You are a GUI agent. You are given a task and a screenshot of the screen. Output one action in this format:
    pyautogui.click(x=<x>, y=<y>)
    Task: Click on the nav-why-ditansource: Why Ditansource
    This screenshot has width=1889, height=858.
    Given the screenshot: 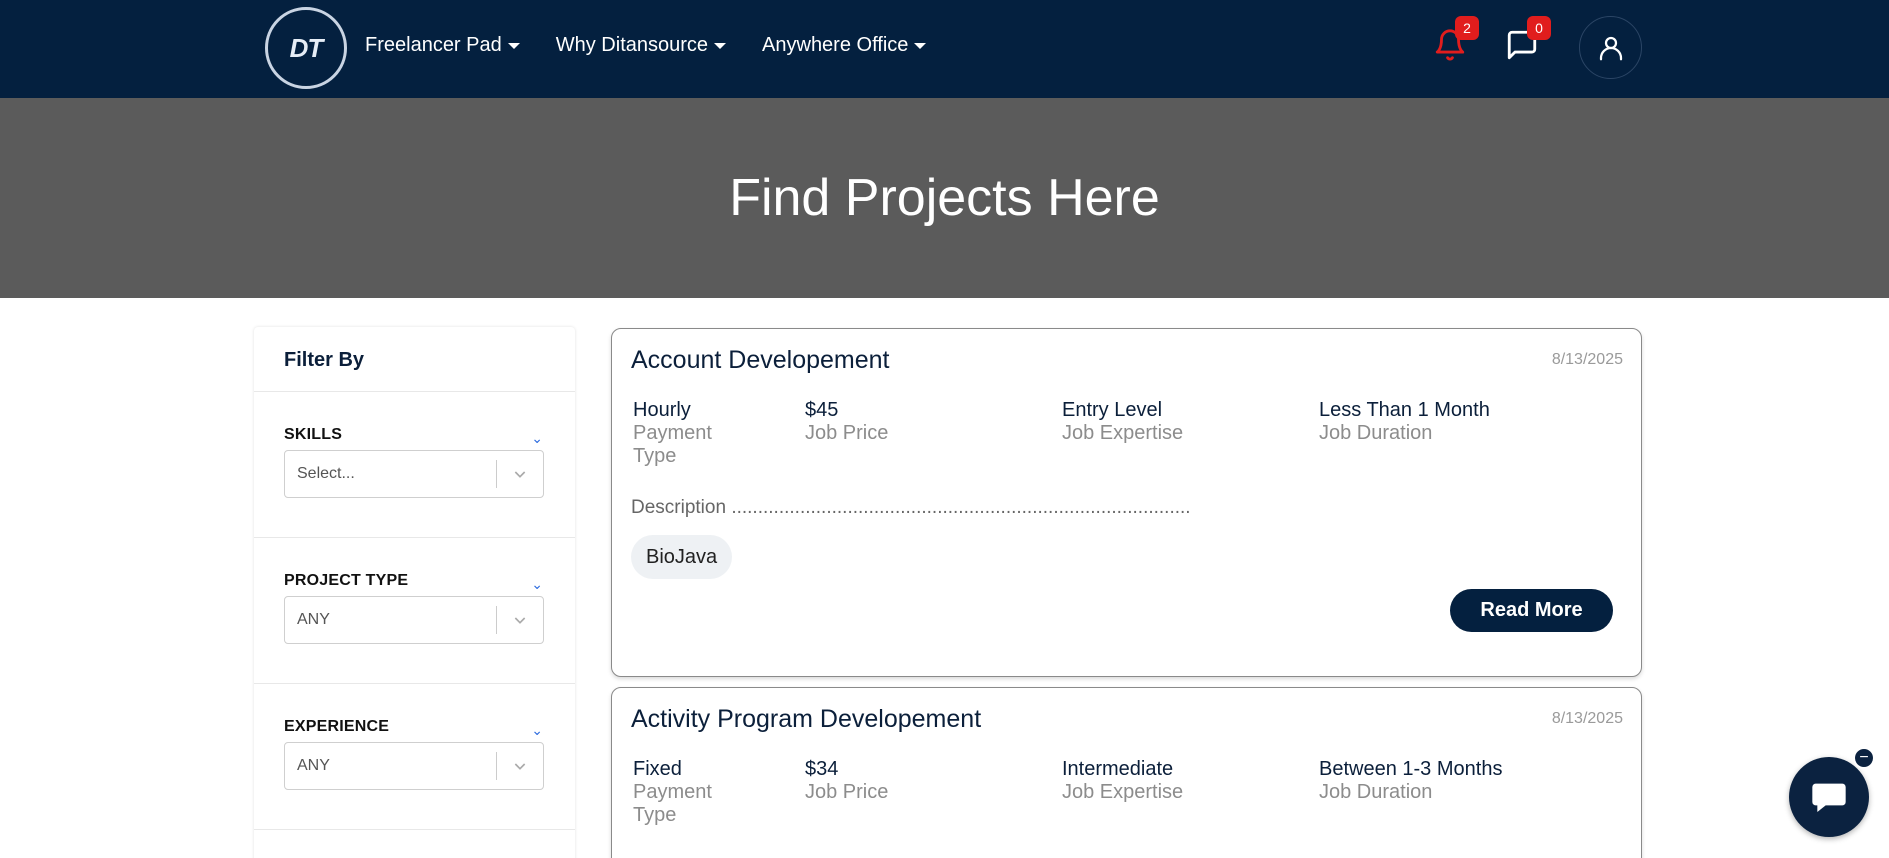 What is the action you would take?
    pyautogui.click(x=641, y=45)
    